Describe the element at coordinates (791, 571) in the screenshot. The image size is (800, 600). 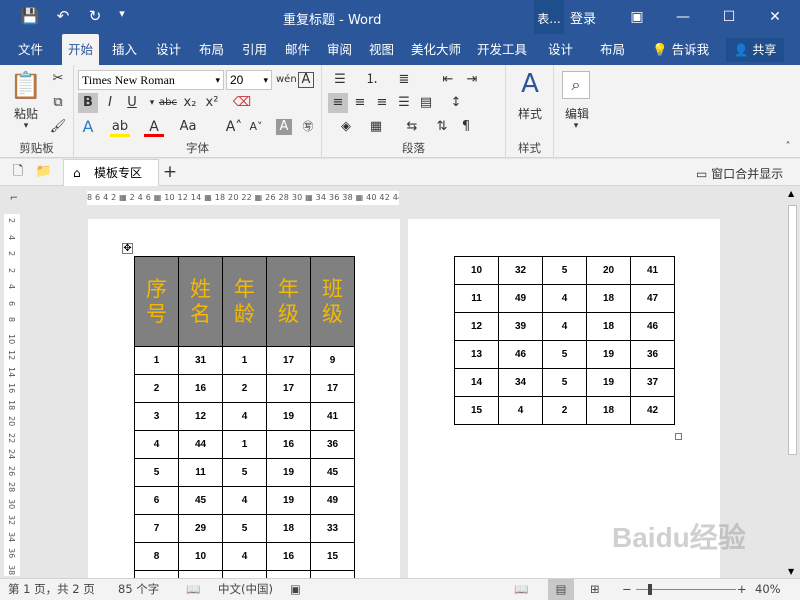
I see `scroll-down-icon: ▼` at that location.